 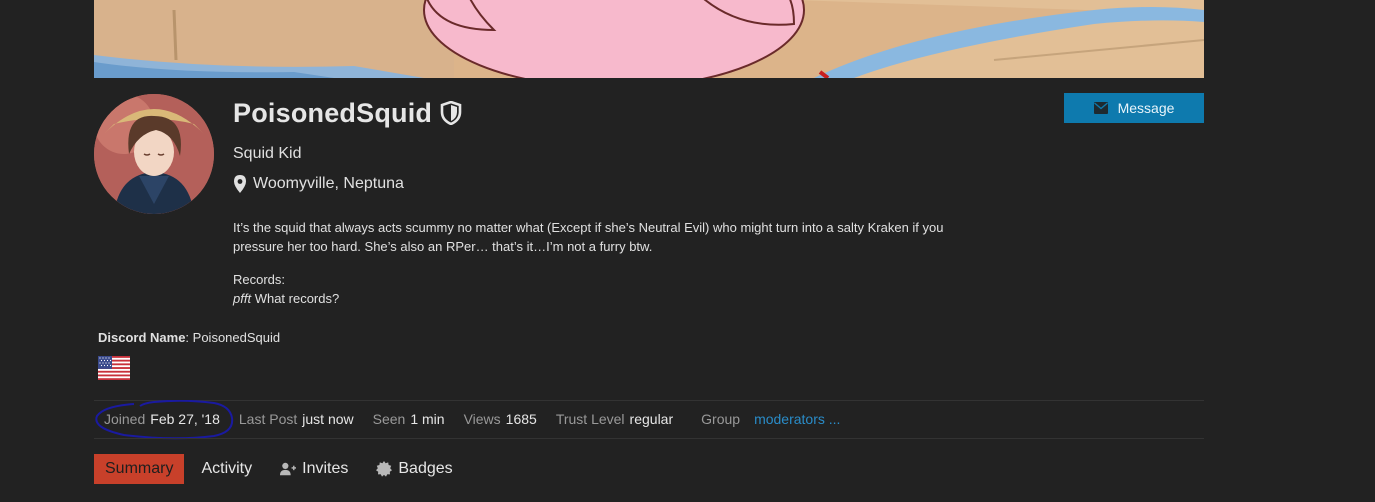 I want to click on stat-views-label: Views, so click(x=482, y=419).